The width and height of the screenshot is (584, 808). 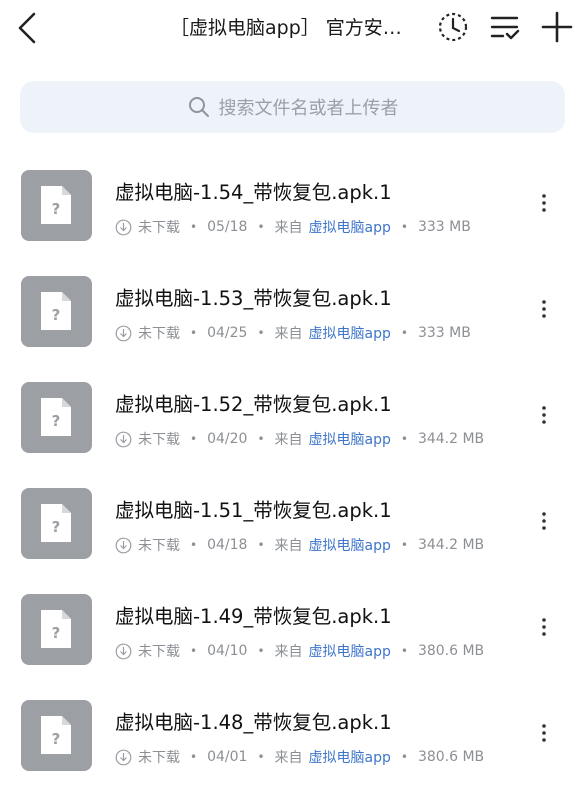 What do you see at coordinates (227, 439) in the screenshot?
I see `file-date: 04/20` at bounding box center [227, 439].